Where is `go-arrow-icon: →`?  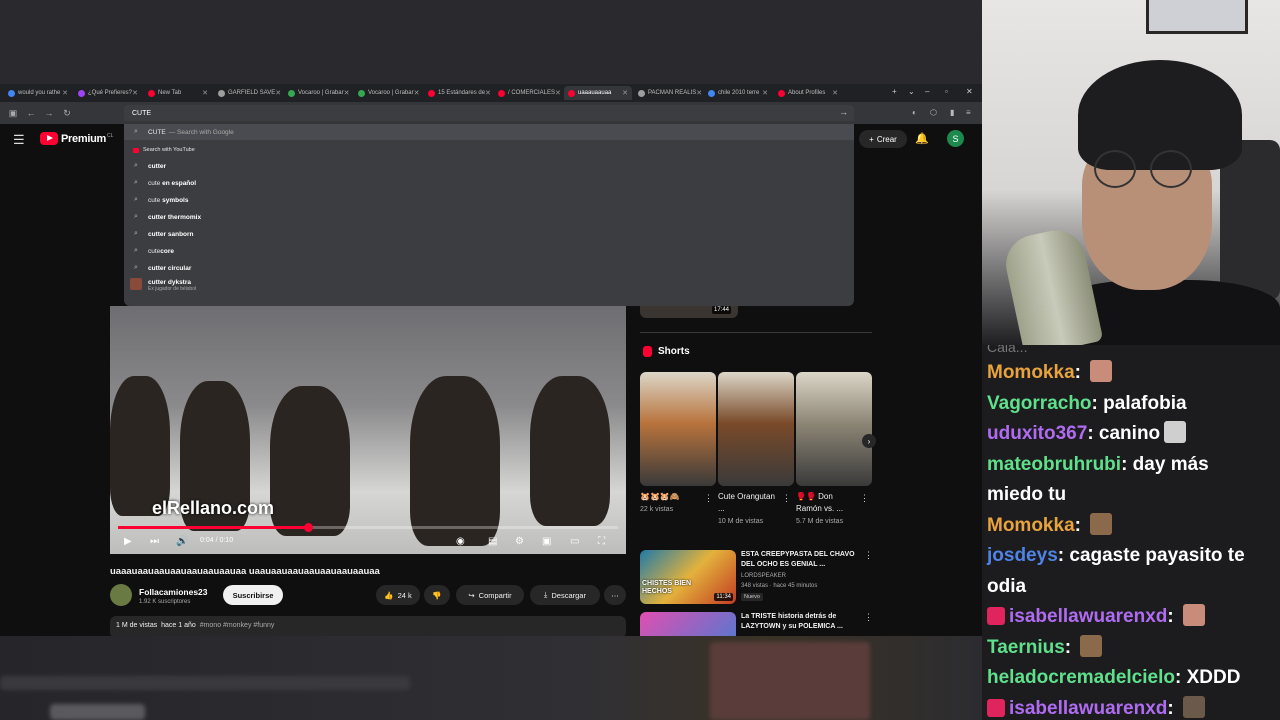 go-arrow-icon: → is located at coordinates (843, 112).